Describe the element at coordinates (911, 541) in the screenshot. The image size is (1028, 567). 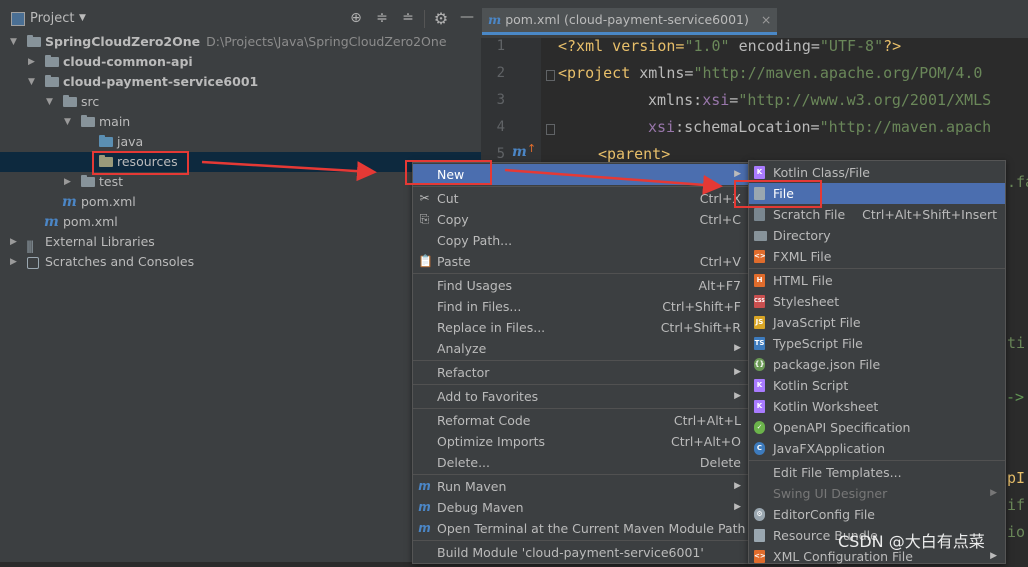
I see `watermark: CSDN @大白有点菜` at that location.